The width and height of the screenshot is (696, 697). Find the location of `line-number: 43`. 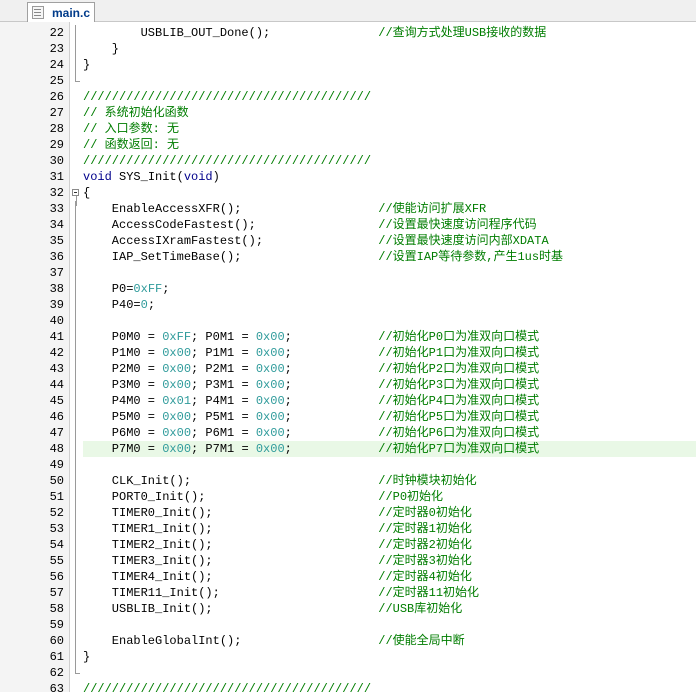

line-number: 43 is located at coordinates (56, 369).